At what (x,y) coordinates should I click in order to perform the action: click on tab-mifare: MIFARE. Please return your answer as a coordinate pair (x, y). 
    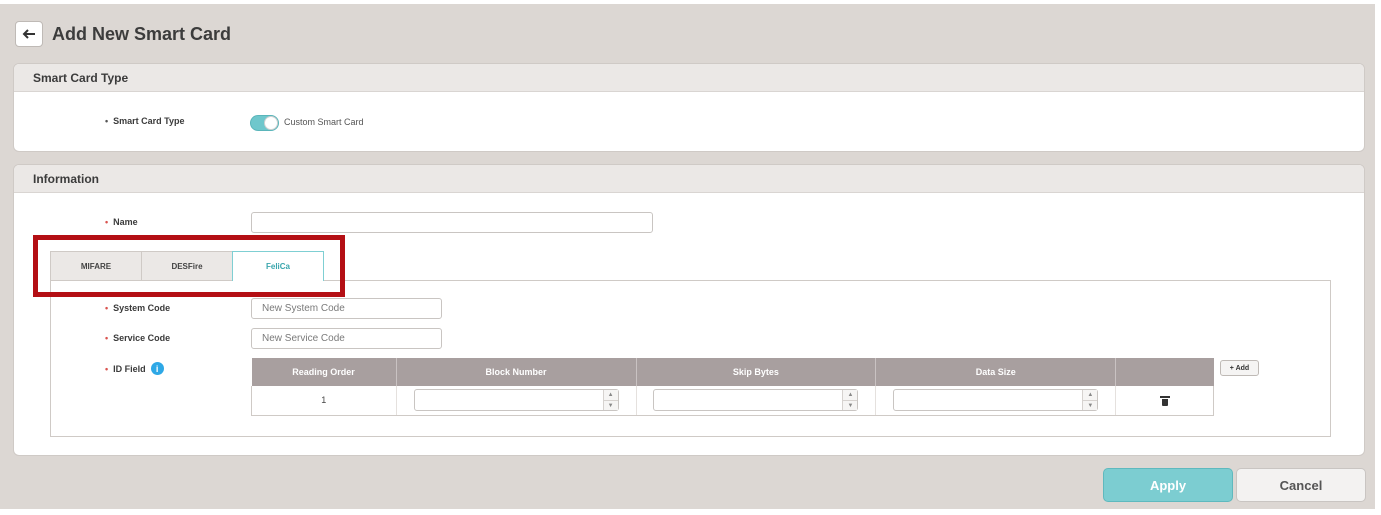
    Looking at the image, I should click on (96, 265).